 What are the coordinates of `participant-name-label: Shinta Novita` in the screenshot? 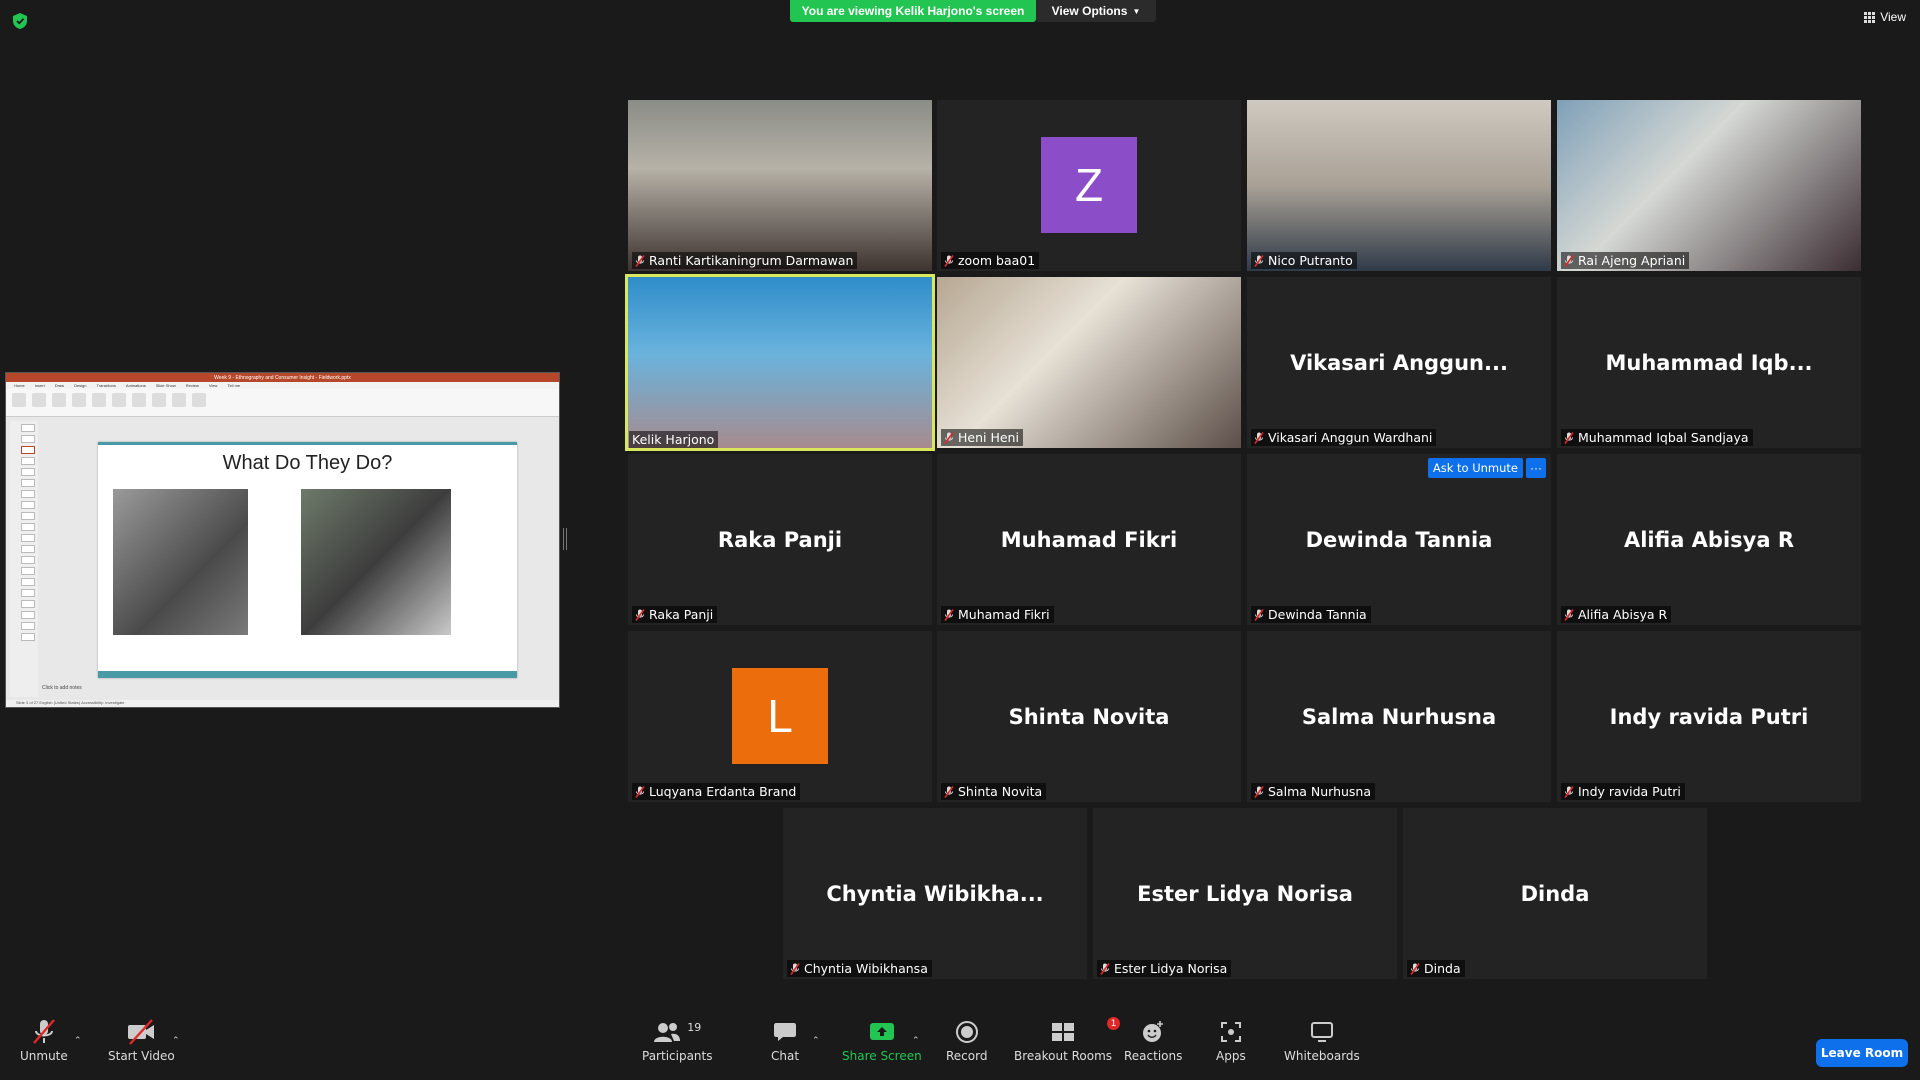 It's located at (994, 791).